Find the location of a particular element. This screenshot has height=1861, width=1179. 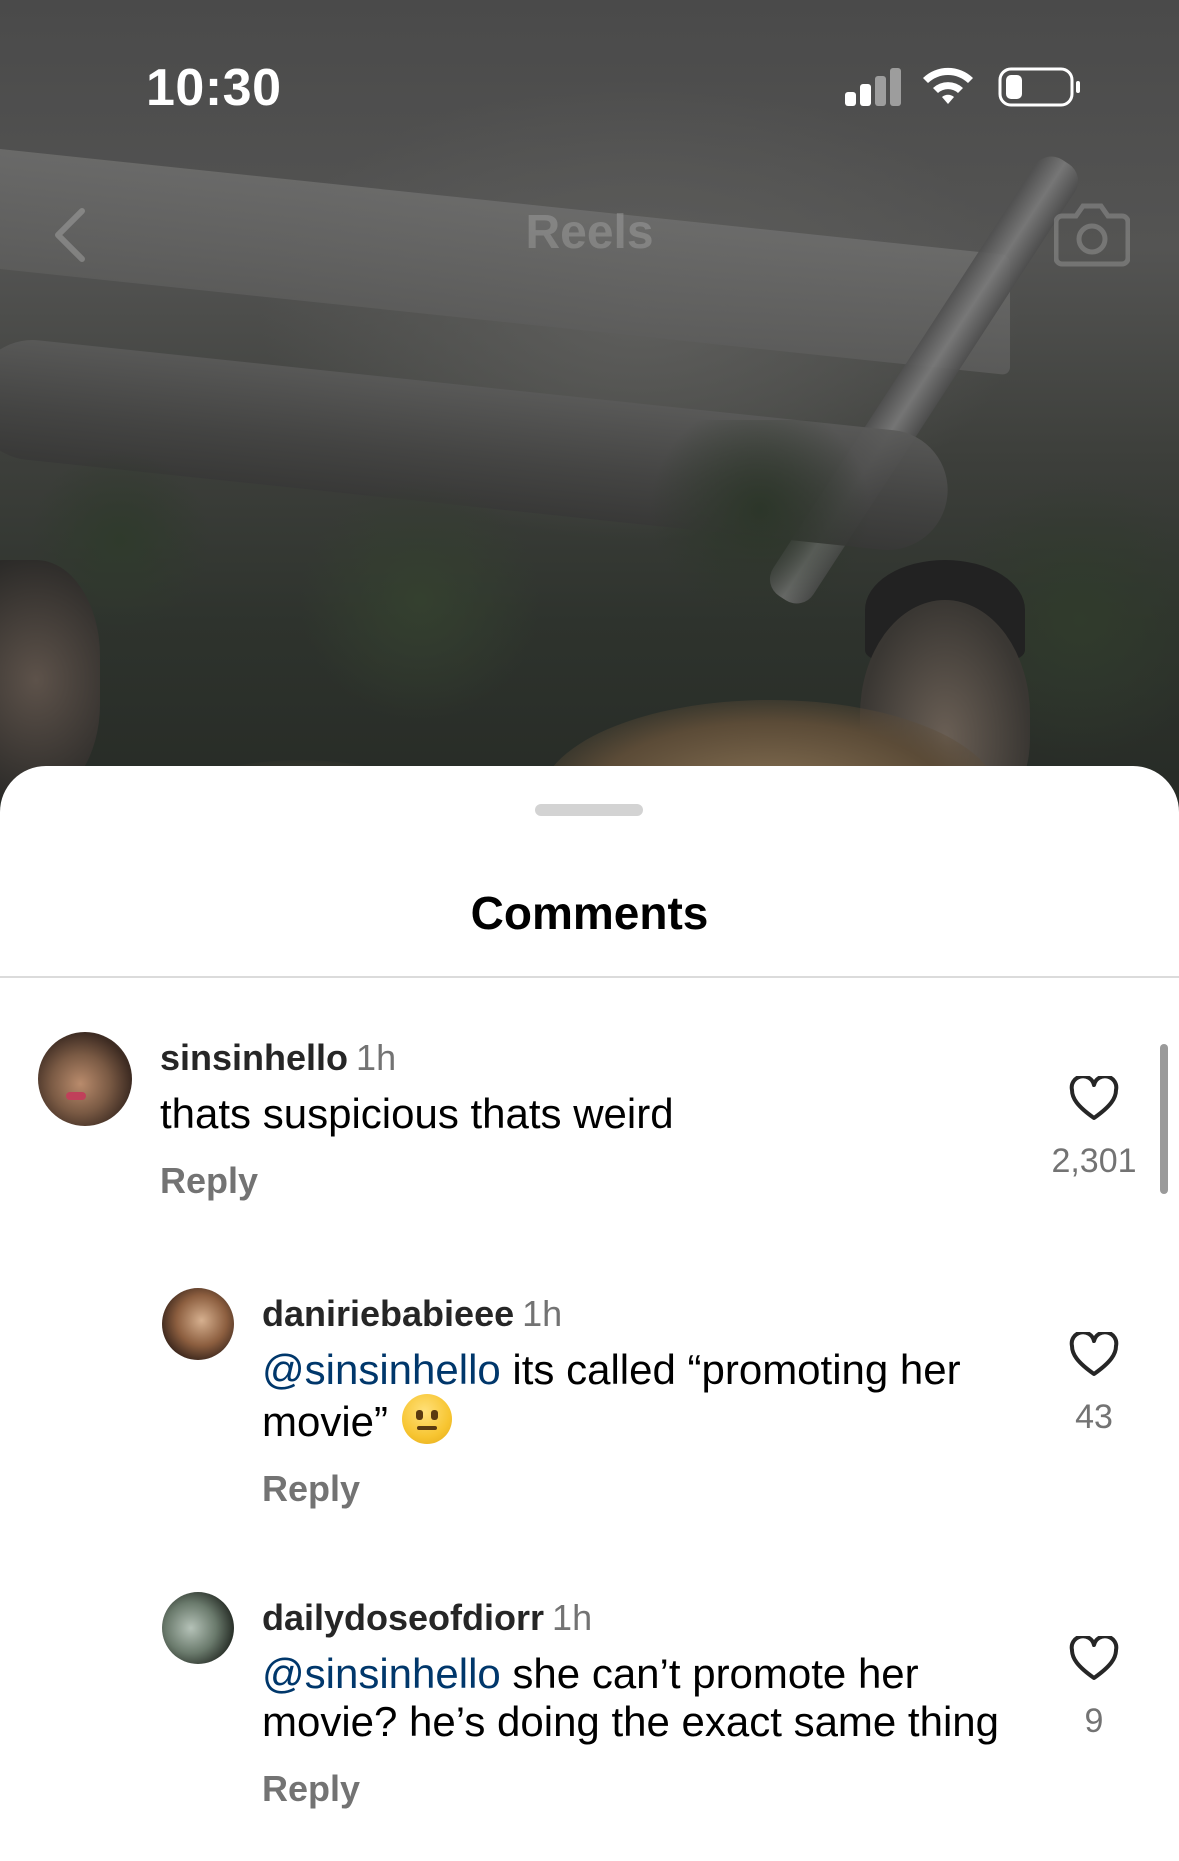

comment-username: daniriebabieee is located at coordinates (388, 1313).